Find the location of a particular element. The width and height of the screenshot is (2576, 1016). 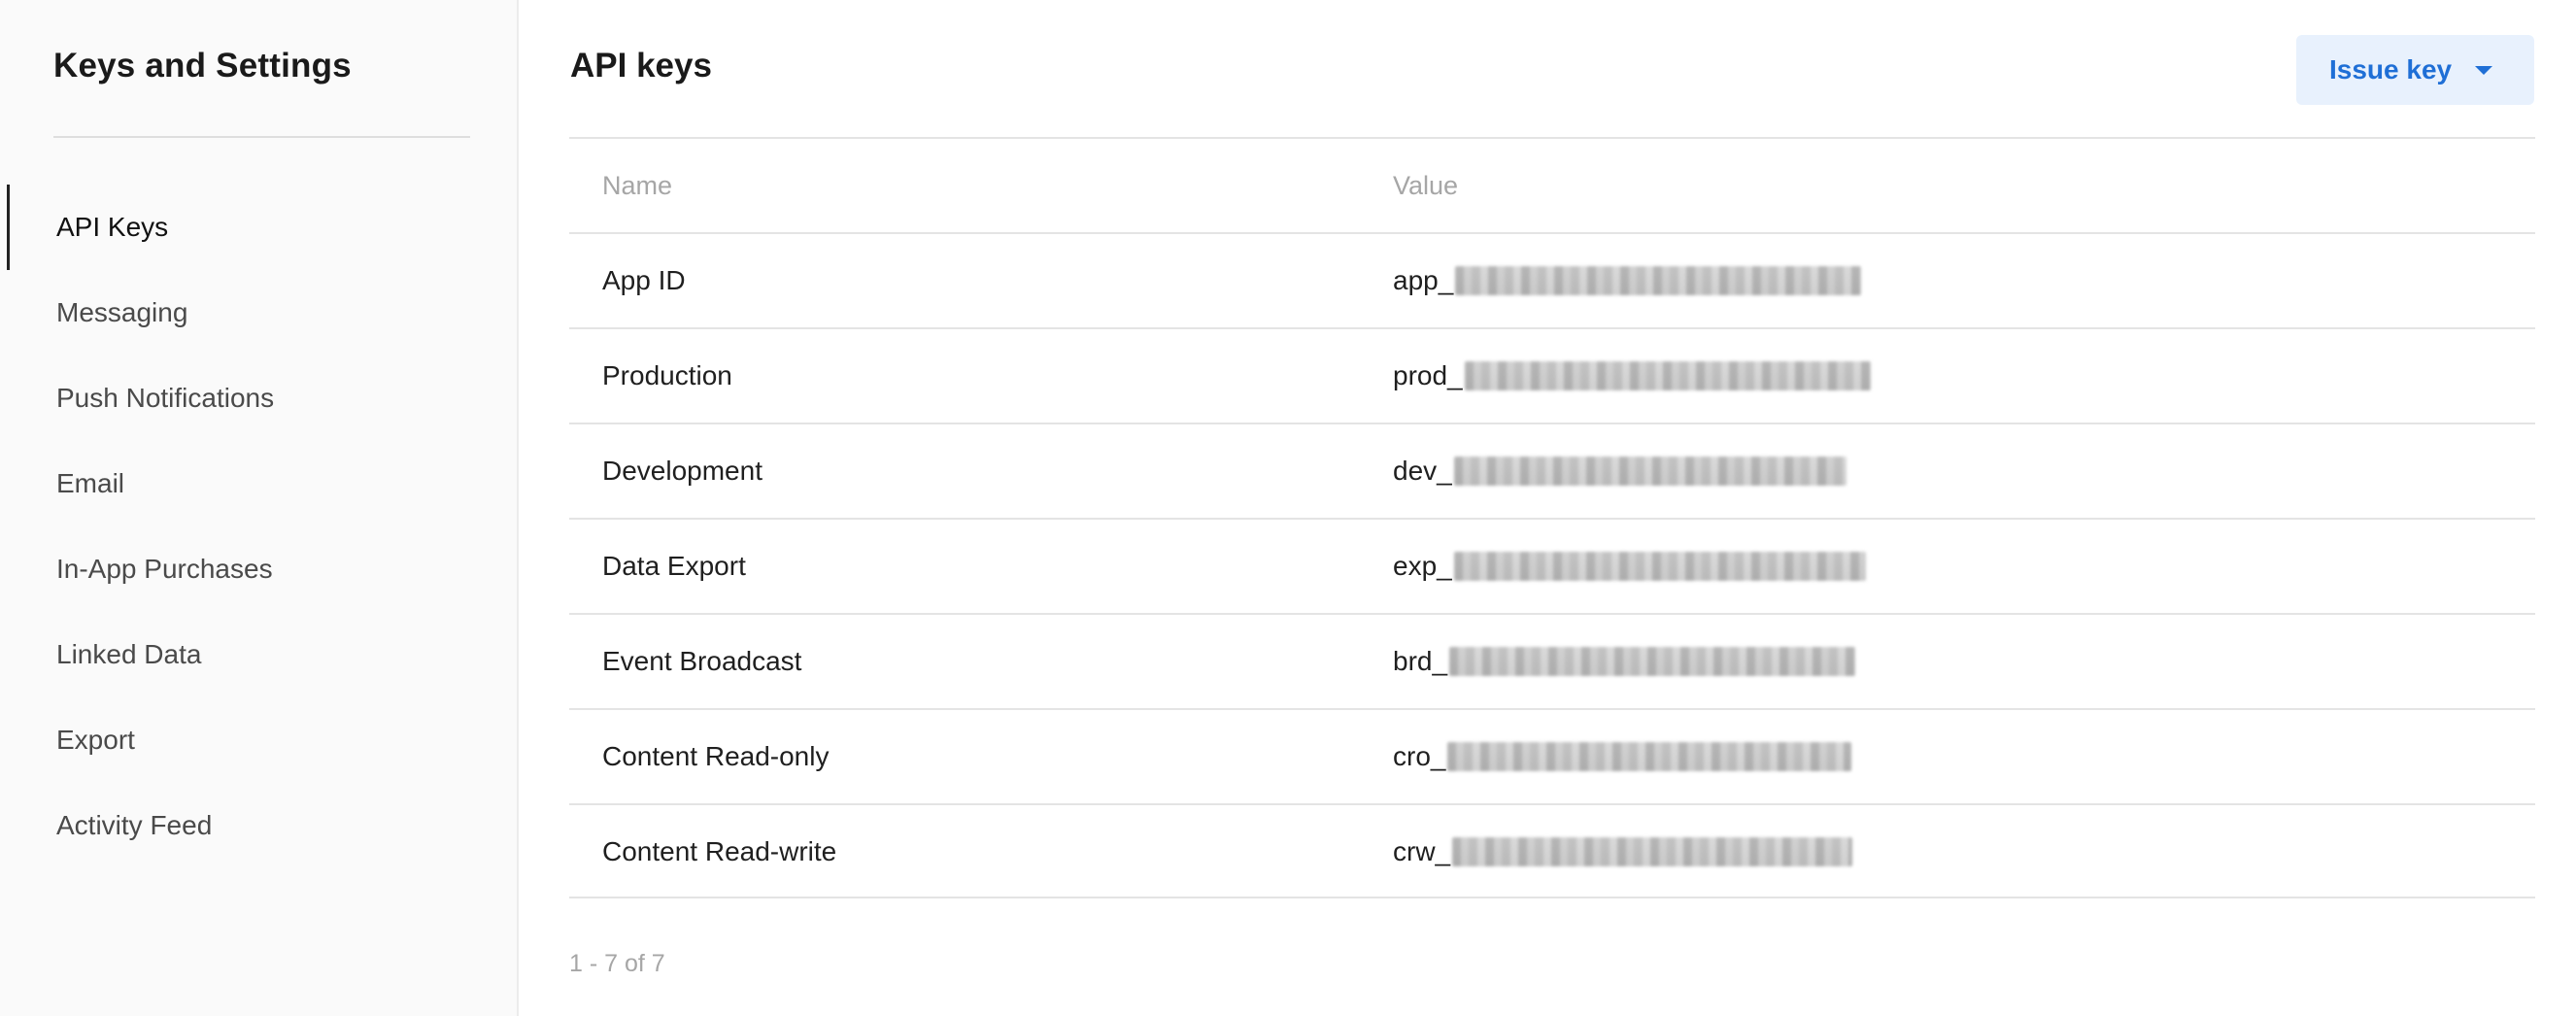

key-value: exp_ is located at coordinates (1629, 566).